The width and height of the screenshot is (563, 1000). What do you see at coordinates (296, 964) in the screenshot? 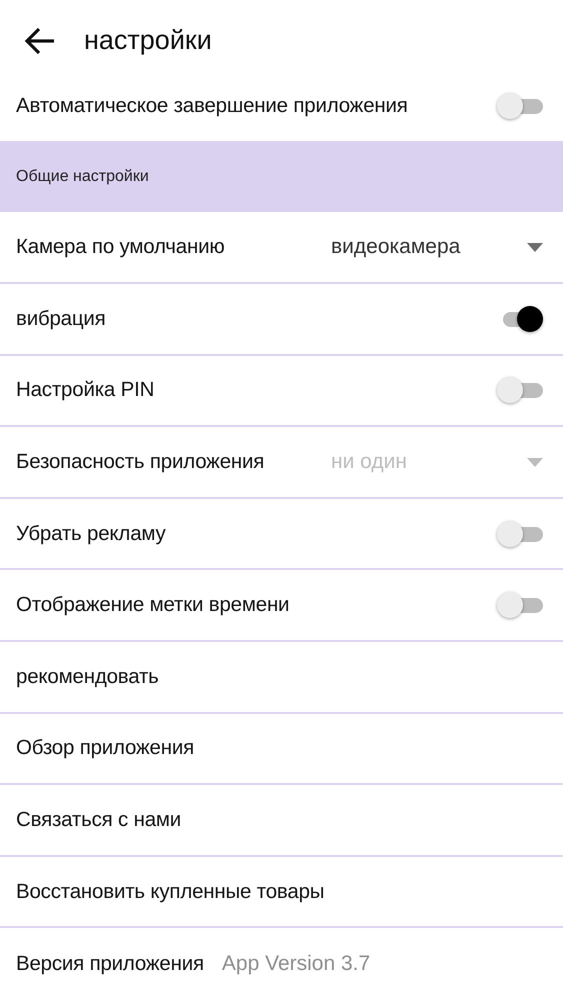
I see `version-text: App Version 3.7` at bounding box center [296, 964].